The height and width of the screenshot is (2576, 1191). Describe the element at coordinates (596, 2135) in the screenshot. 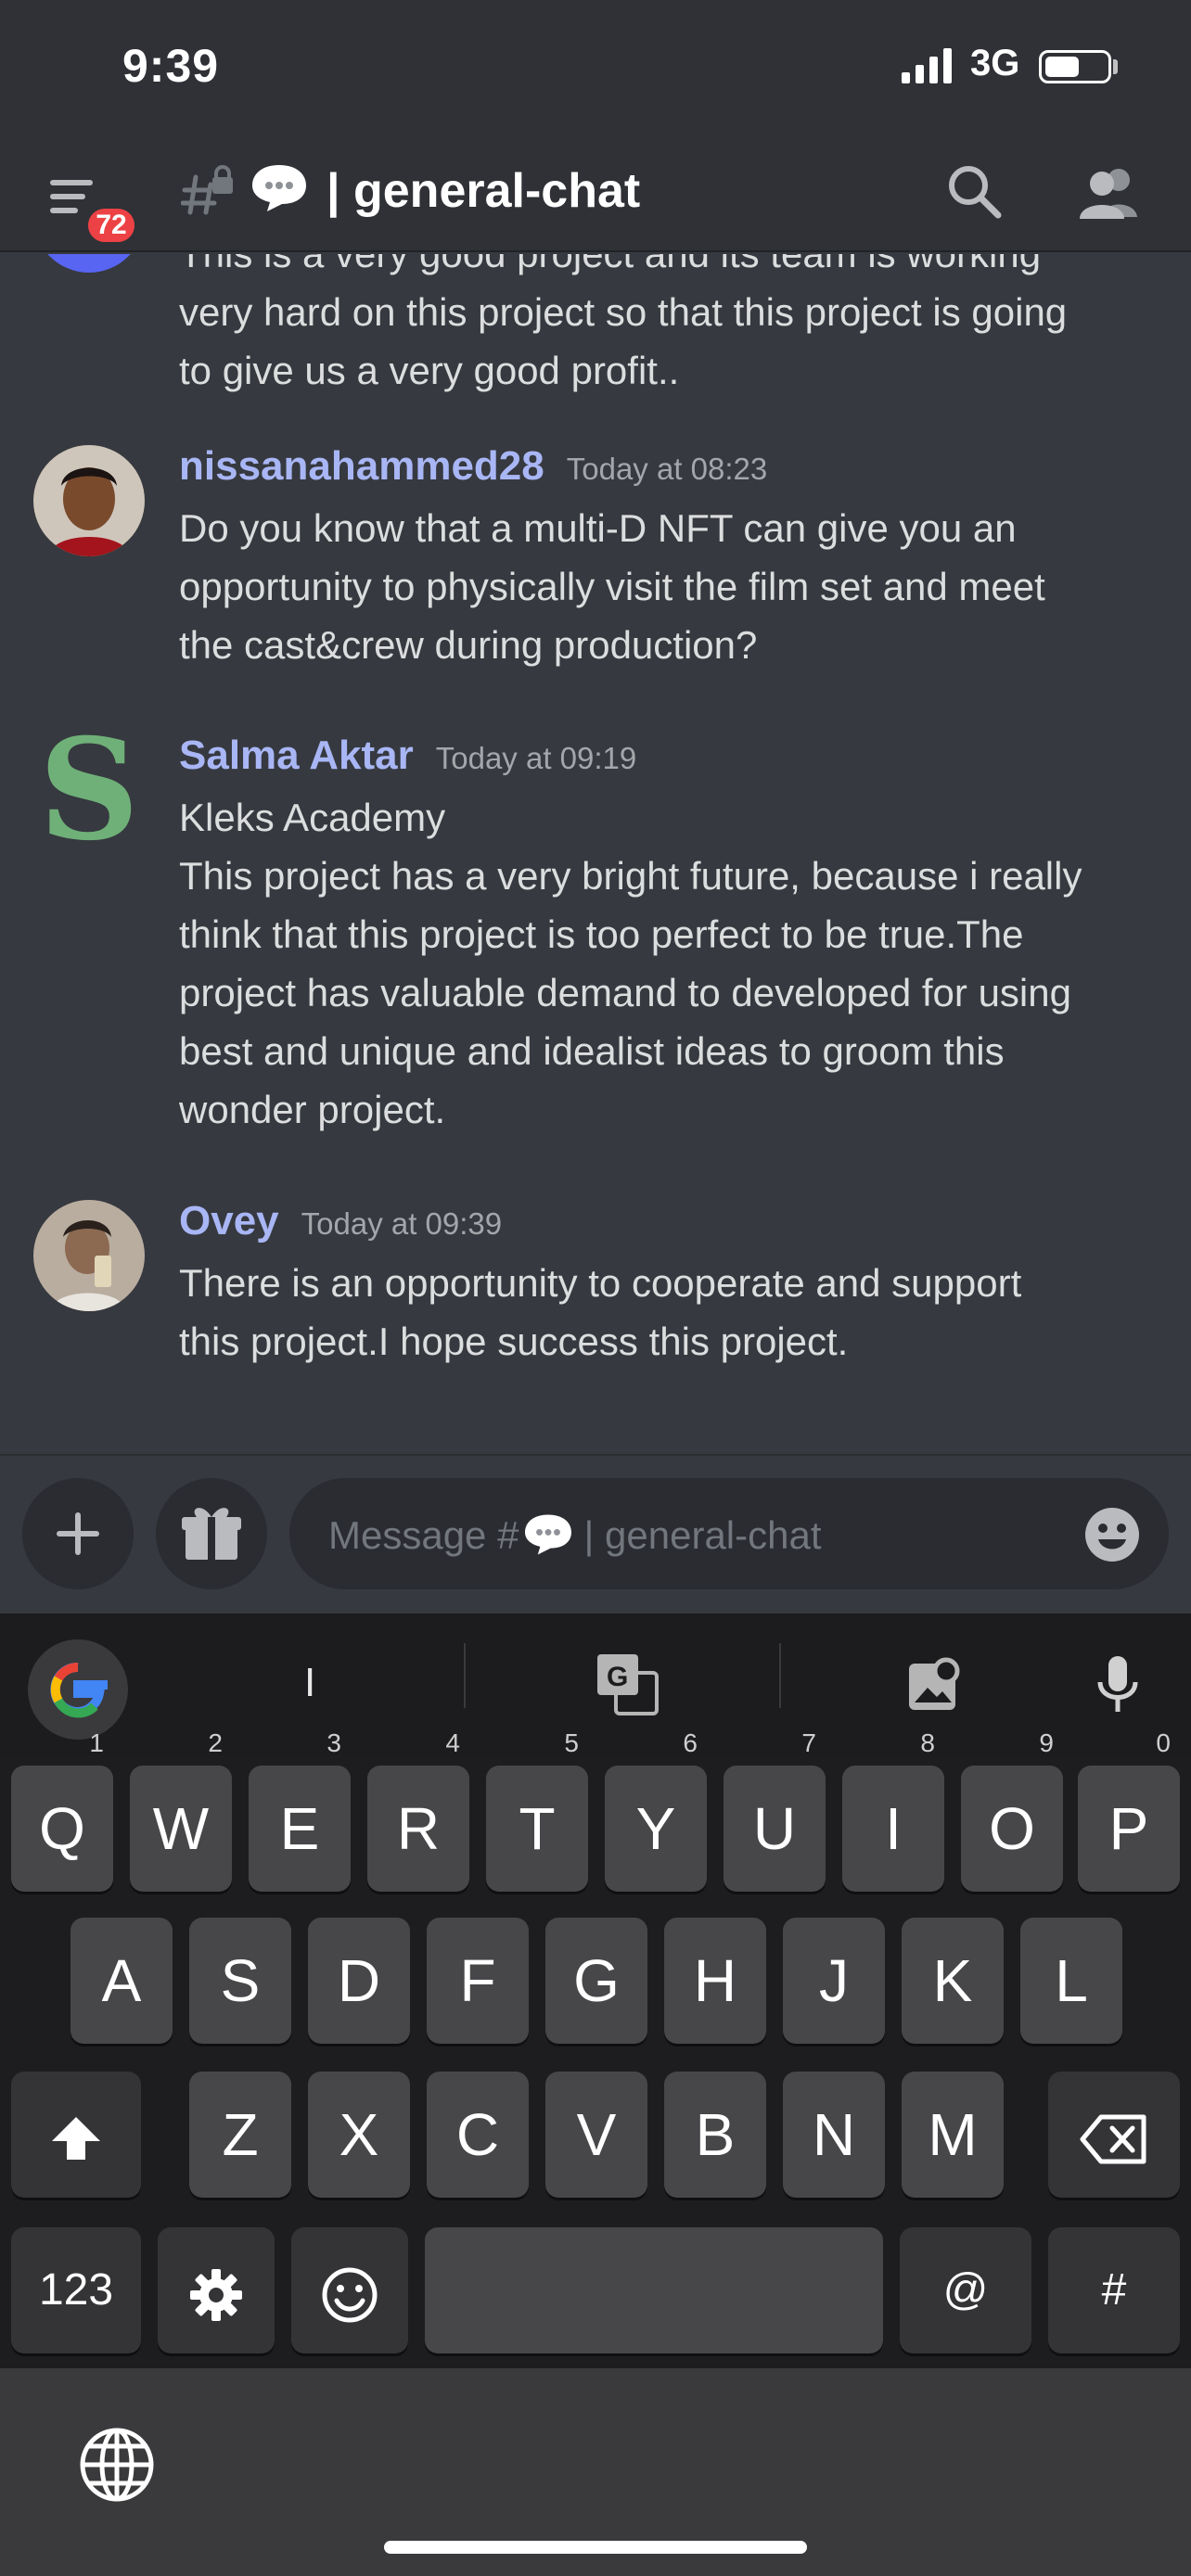

I see `key-v: V` at that location.